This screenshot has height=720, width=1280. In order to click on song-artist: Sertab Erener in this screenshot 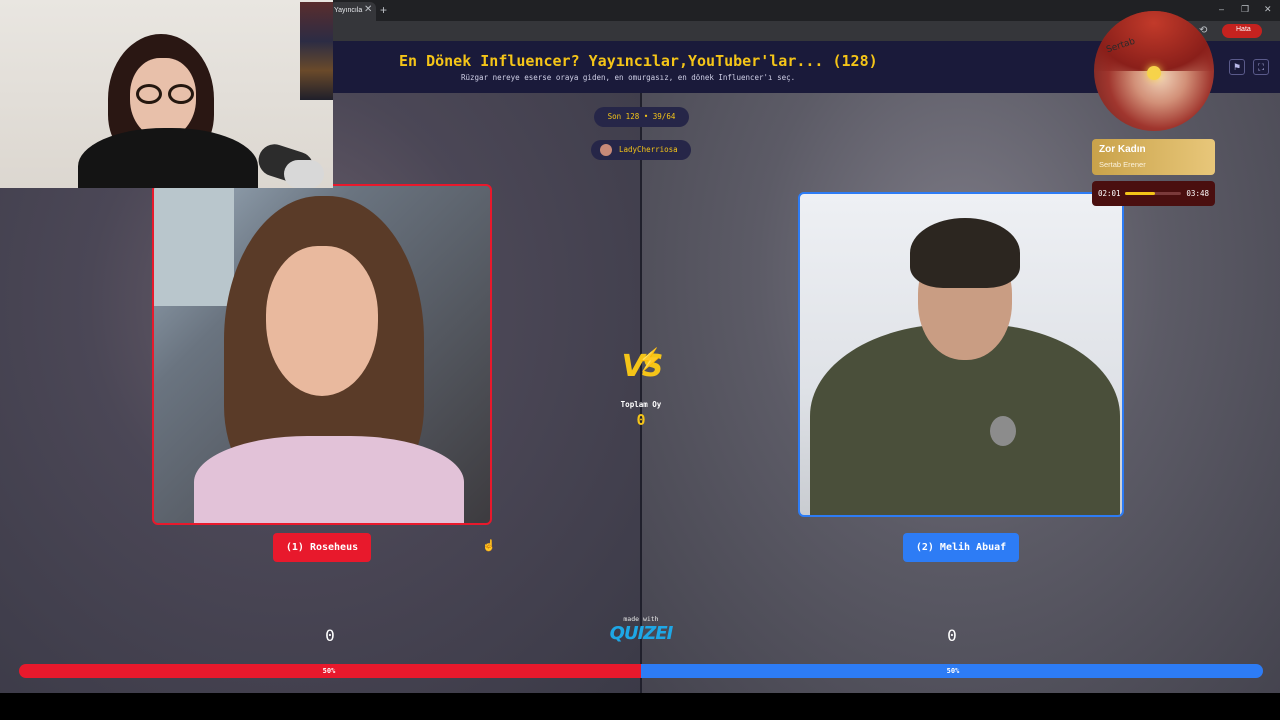, I will do `click(1122, 164)`.